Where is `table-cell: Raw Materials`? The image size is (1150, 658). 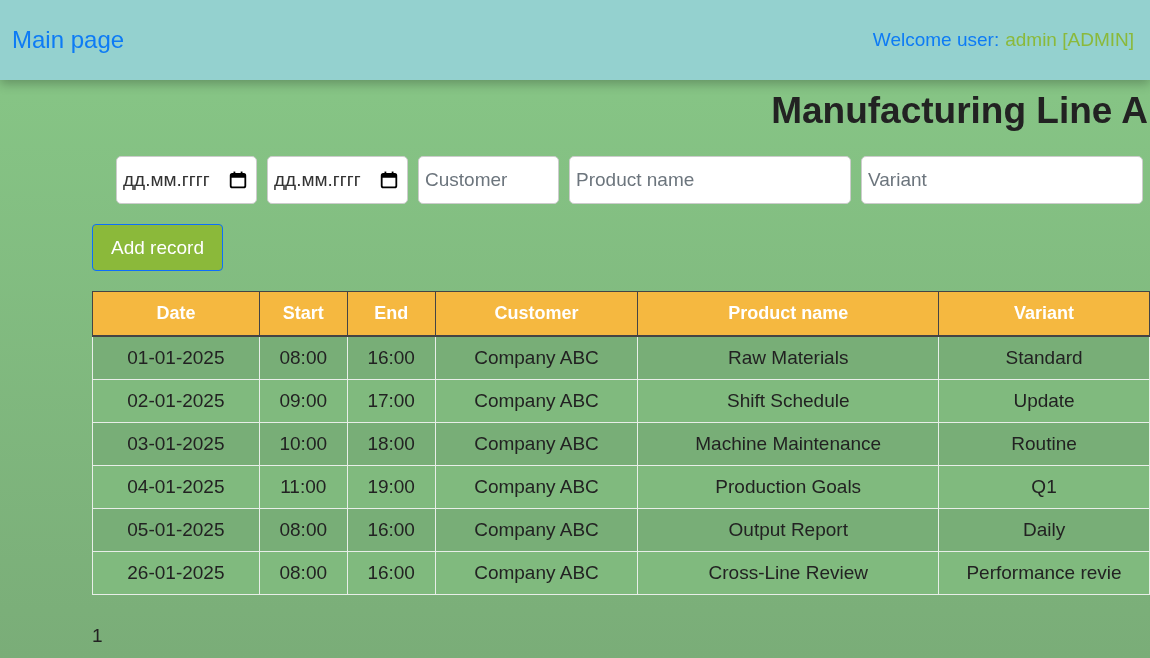 table-cell: Raw Materials is located at coordinates (788, 358).